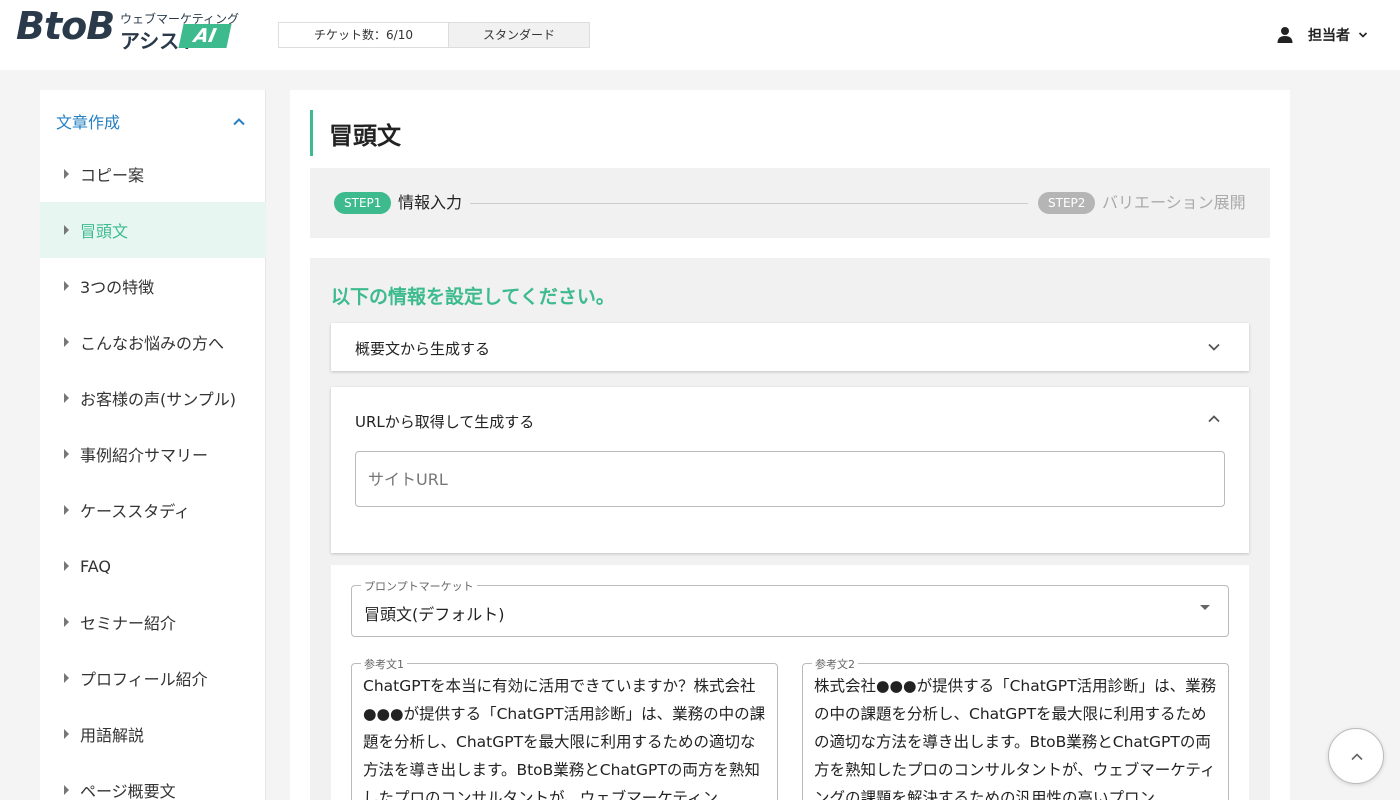  What do you see at coordinates (363, 203) in the screenshot?
I see `step1-badge: STEP1` at bounding box center [363, 203].